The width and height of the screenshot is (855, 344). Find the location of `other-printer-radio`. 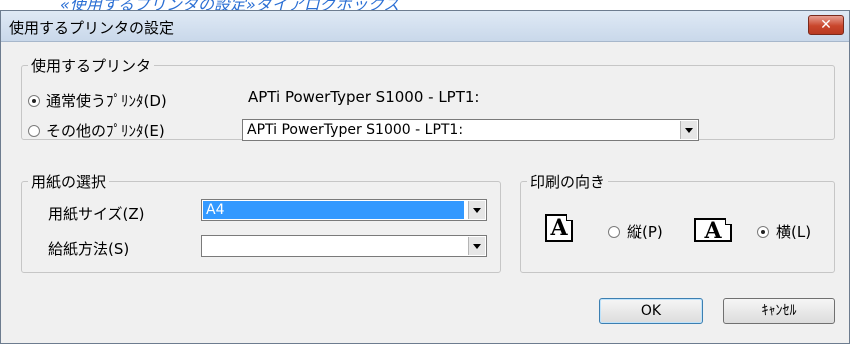

other-printer-radio is located at coordinates (34, 131).